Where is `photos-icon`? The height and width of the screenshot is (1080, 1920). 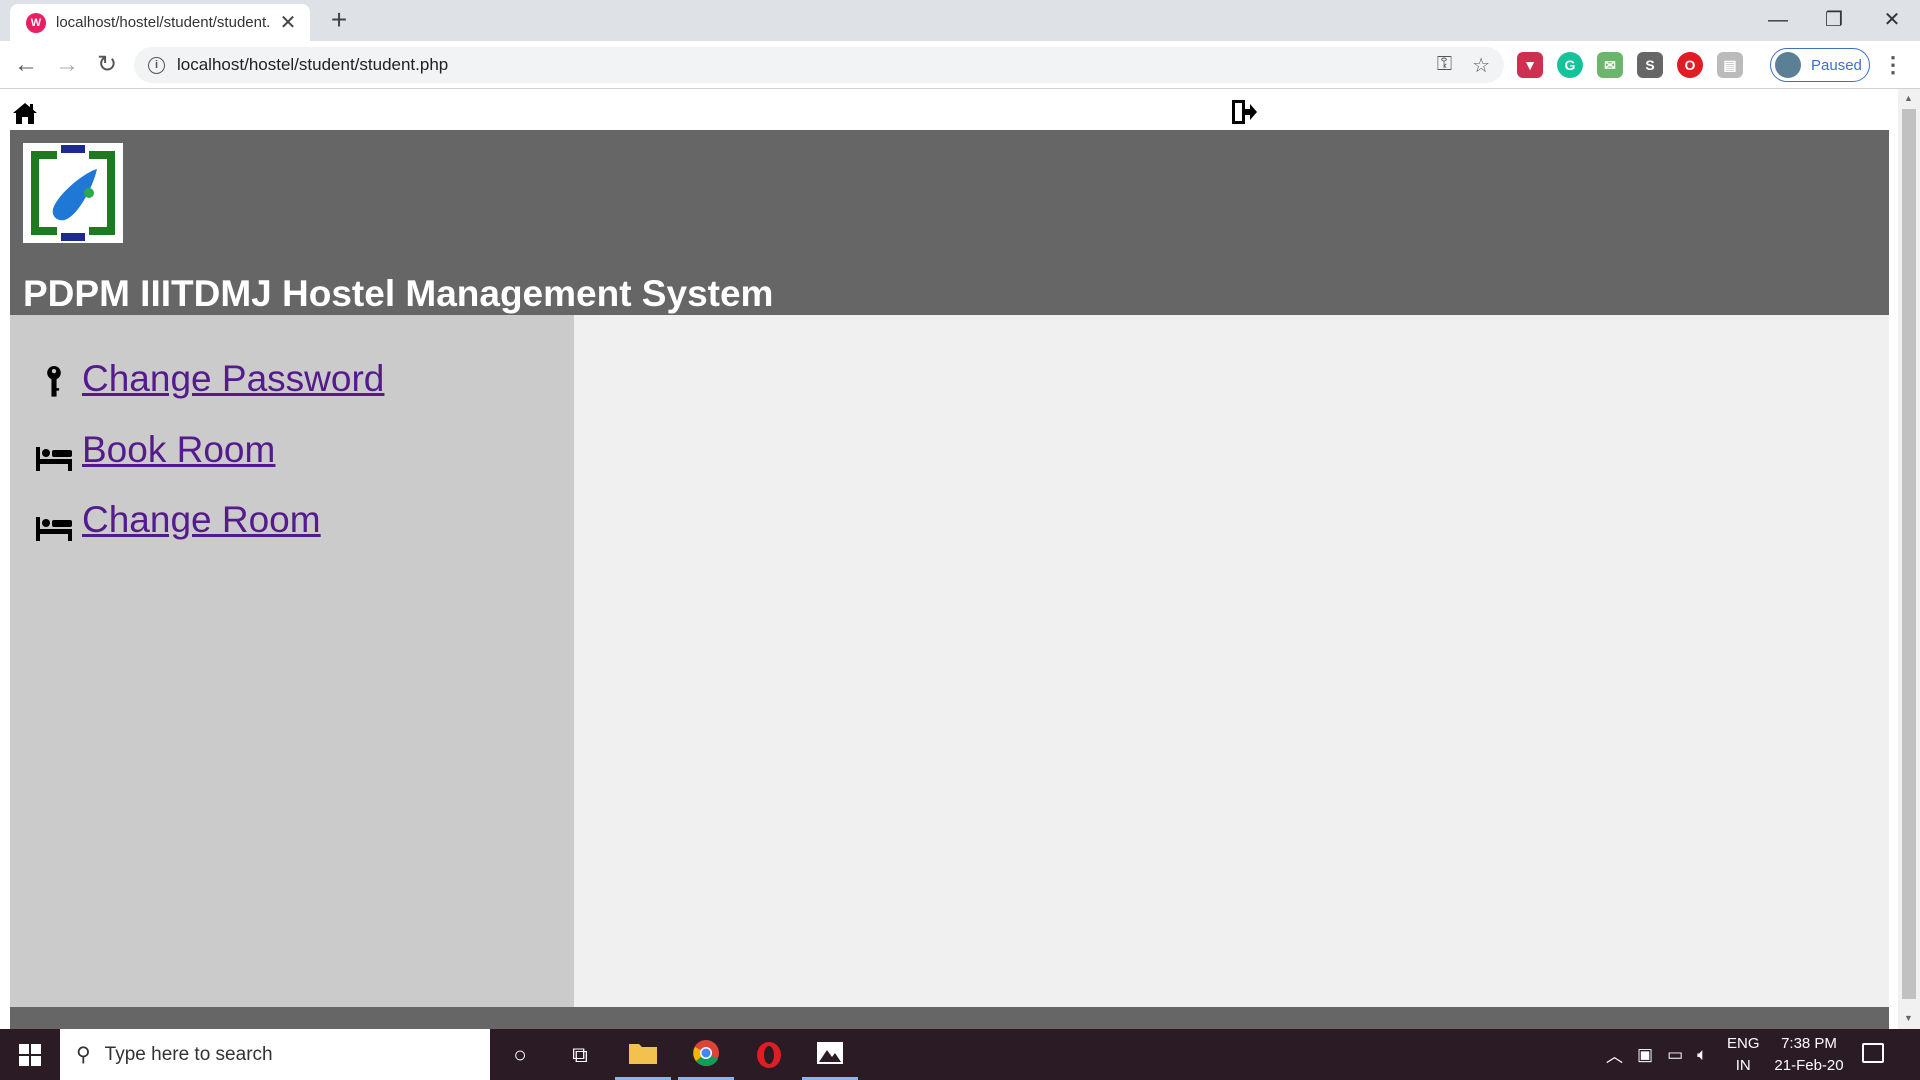
photos-icon is located at coordinates (830, 1054).